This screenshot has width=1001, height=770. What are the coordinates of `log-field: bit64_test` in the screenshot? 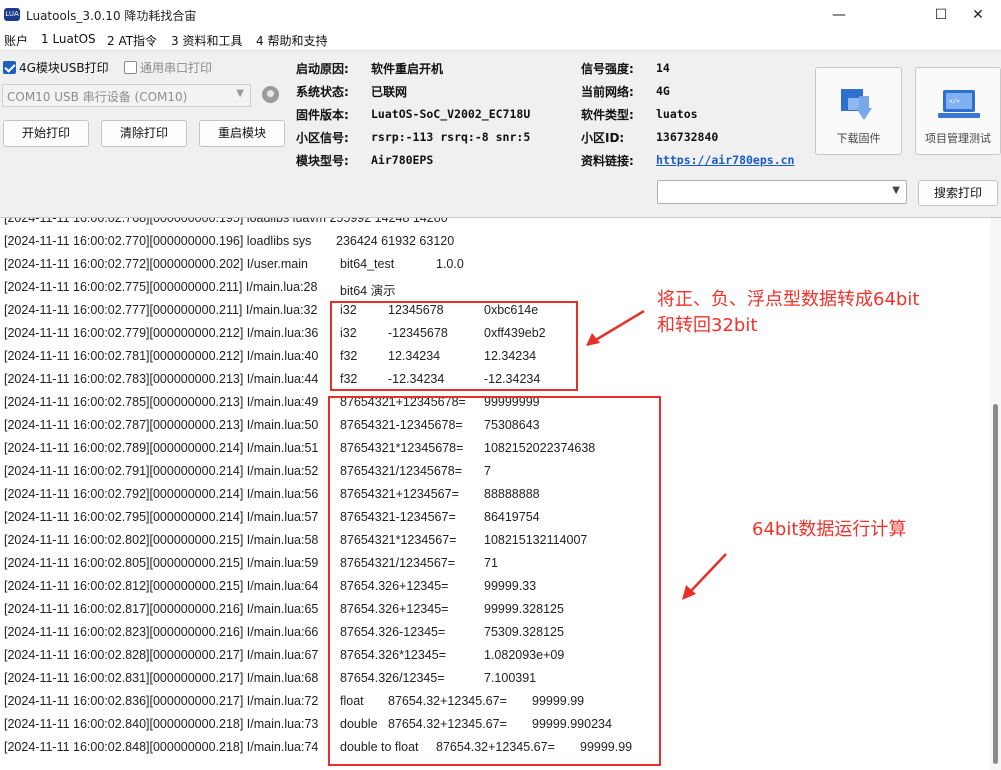 It's located at (367, 264).